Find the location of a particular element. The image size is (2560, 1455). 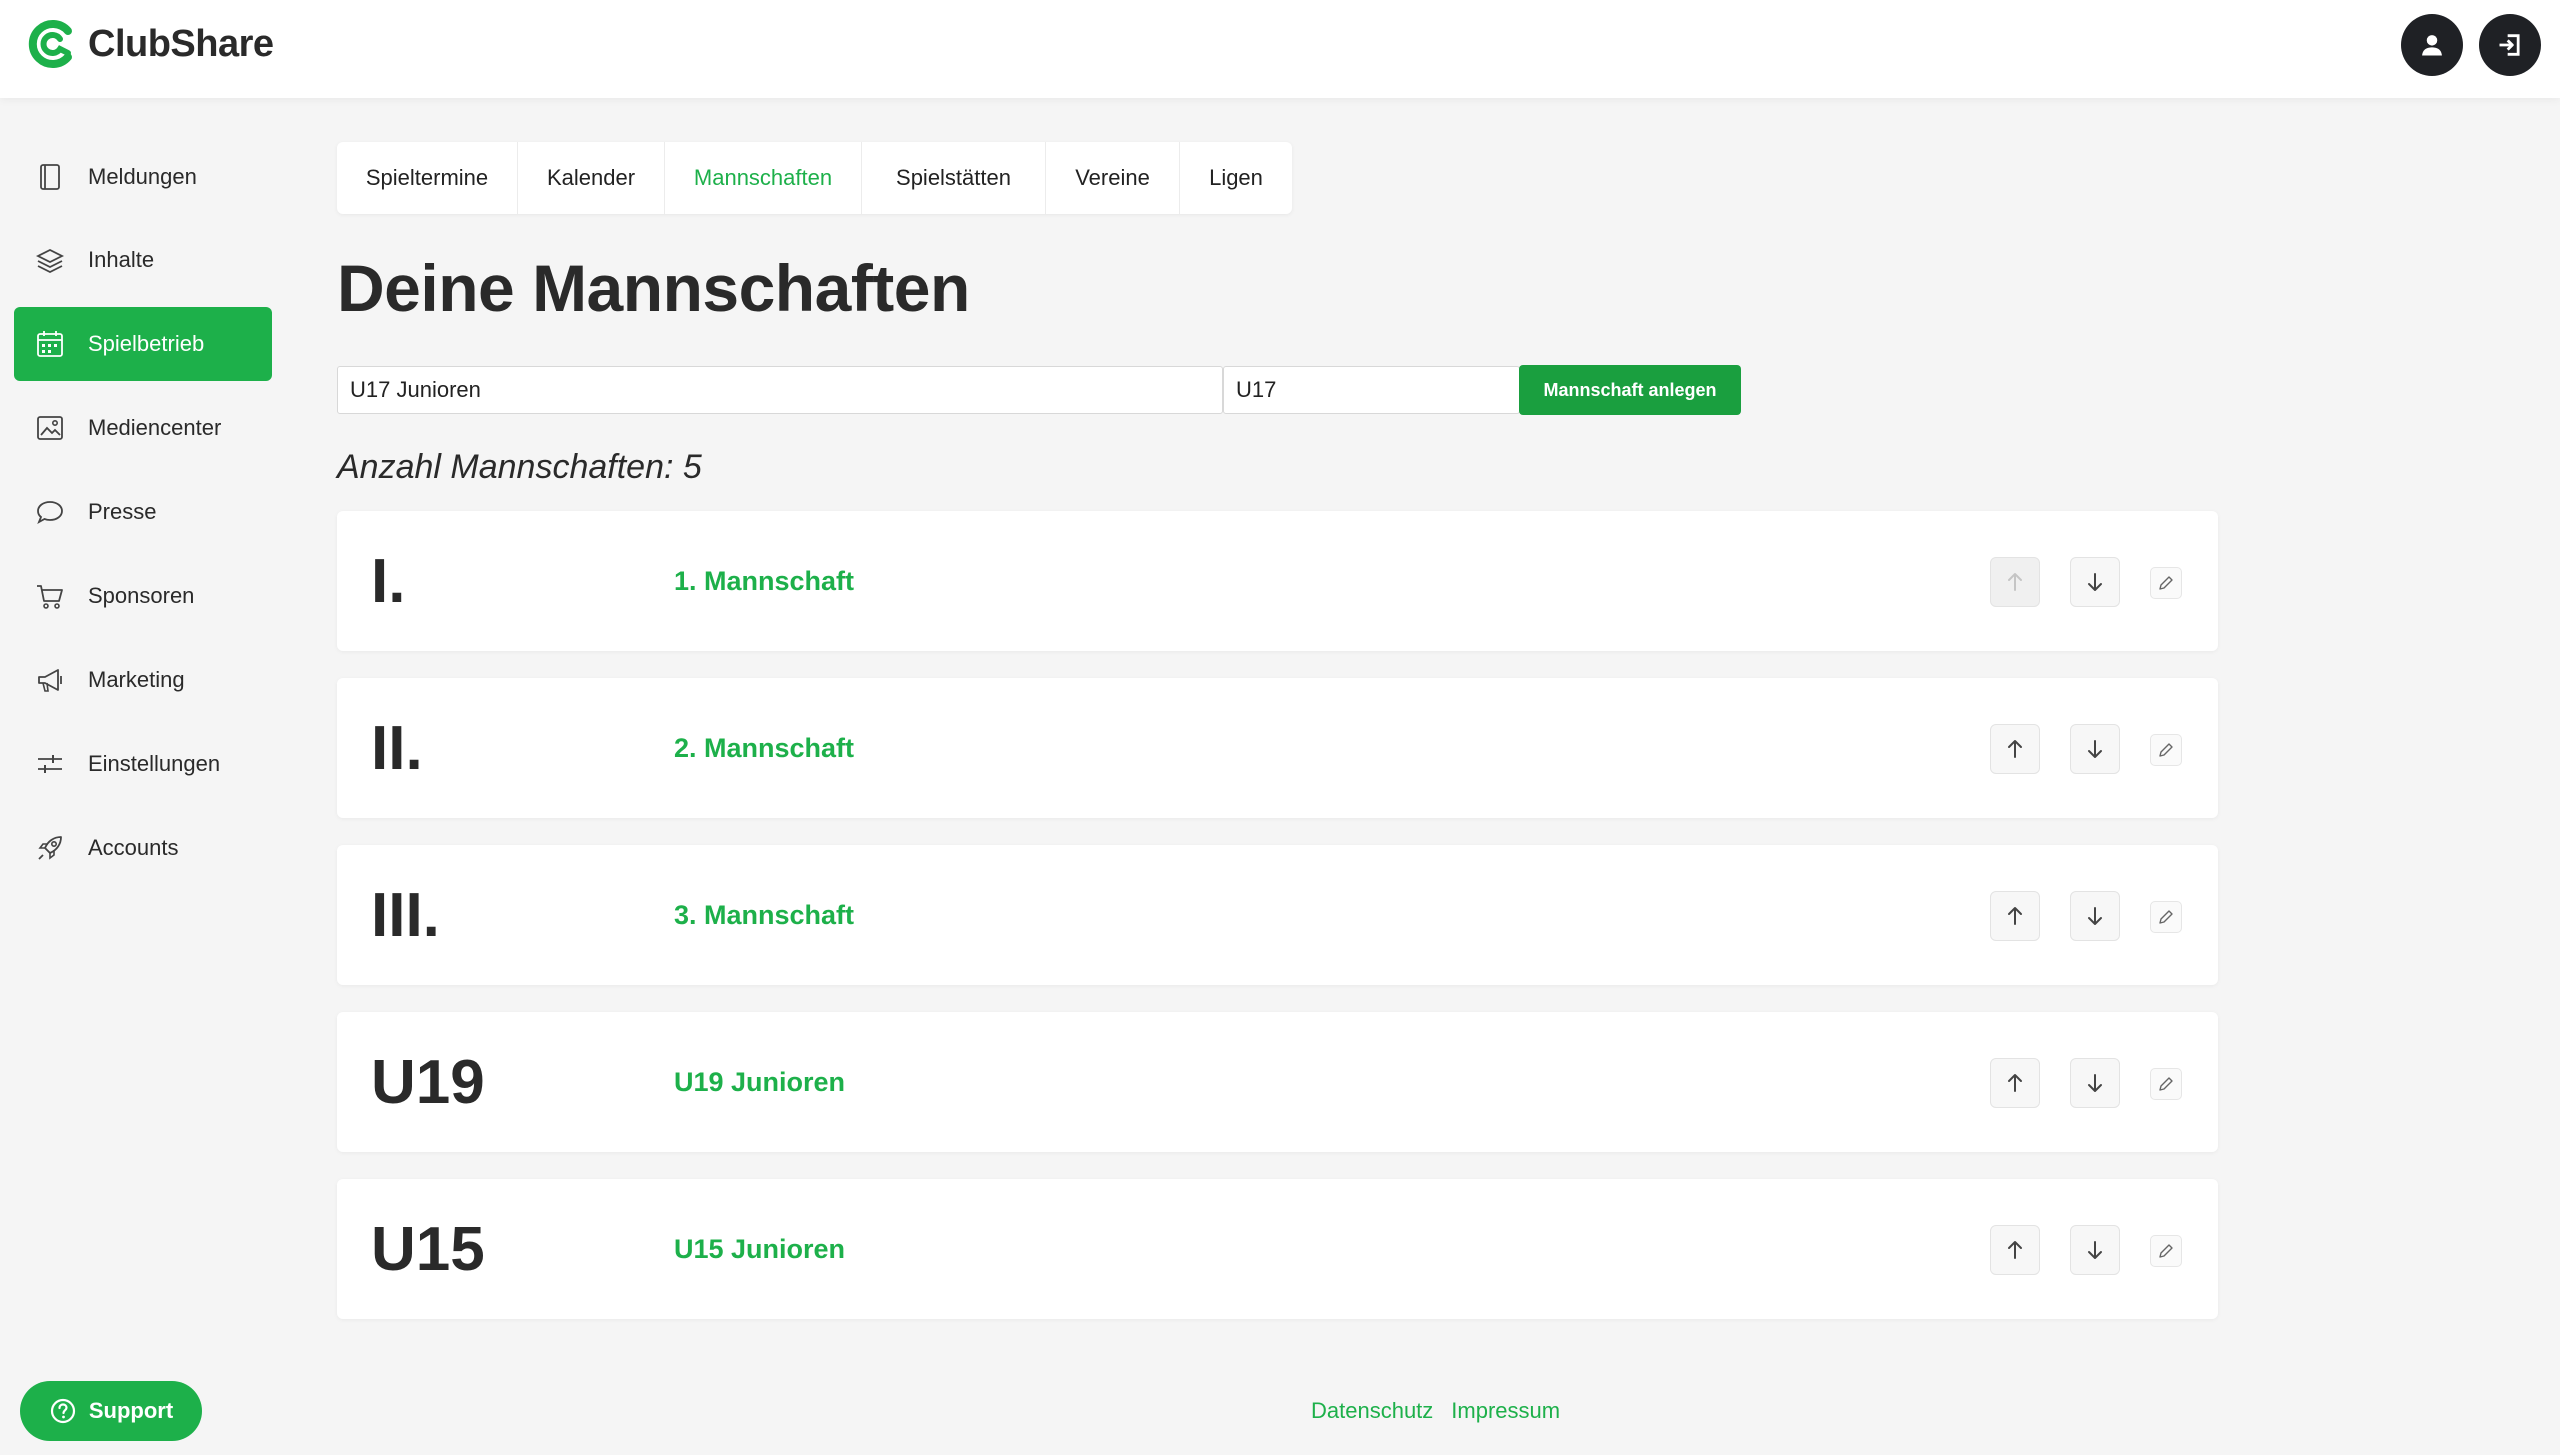

sidebar-item-spielbetrieb: Spielbetrieb is located at coordinates (143, 344).